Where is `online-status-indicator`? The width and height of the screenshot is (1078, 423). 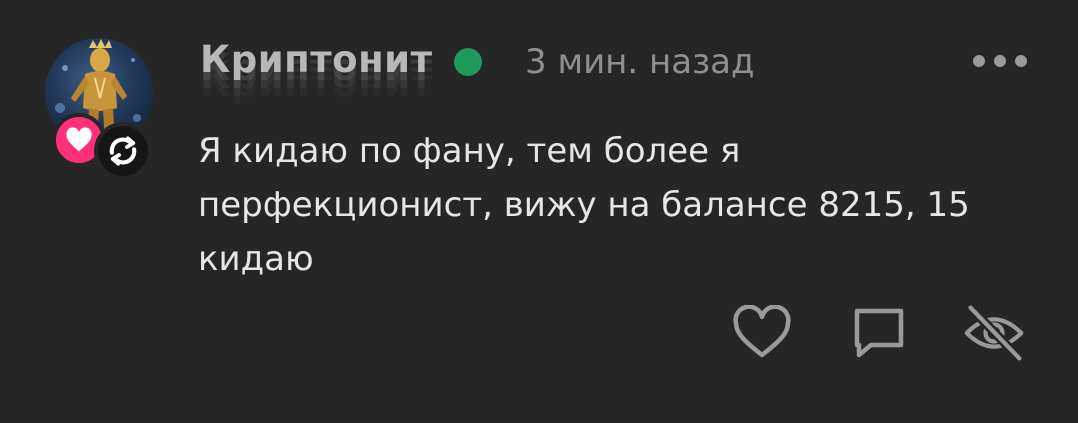 online-status-indicator is located at coordinates (468, 62).